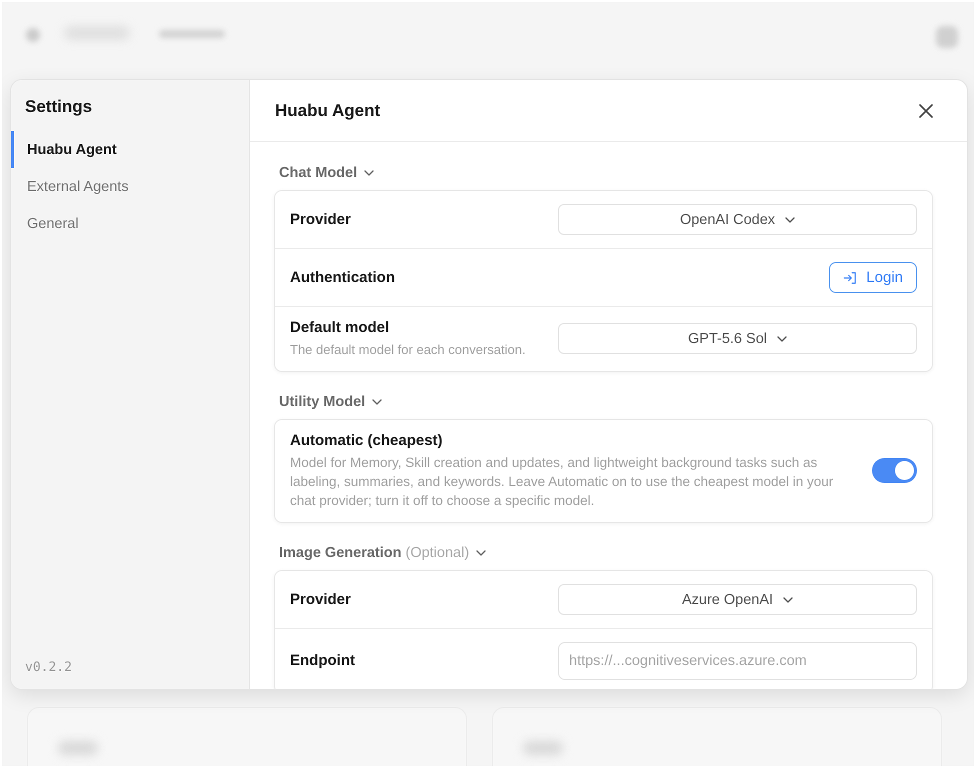 This screenshot has width=976, height=768. What do you see at coordinates (318, 173) in the screenshot?
I see `section-title: Chat Model` at bounding box center [318, 173].